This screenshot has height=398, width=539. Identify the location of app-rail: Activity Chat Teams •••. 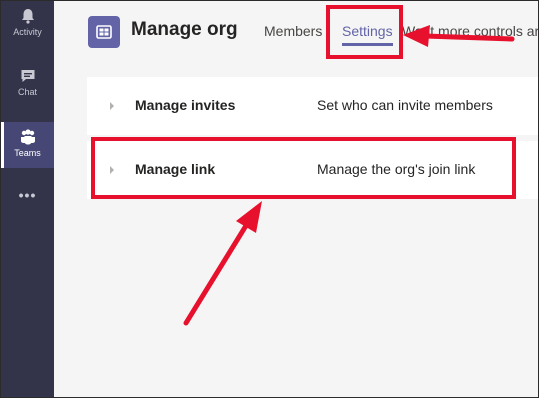
(27, 199).